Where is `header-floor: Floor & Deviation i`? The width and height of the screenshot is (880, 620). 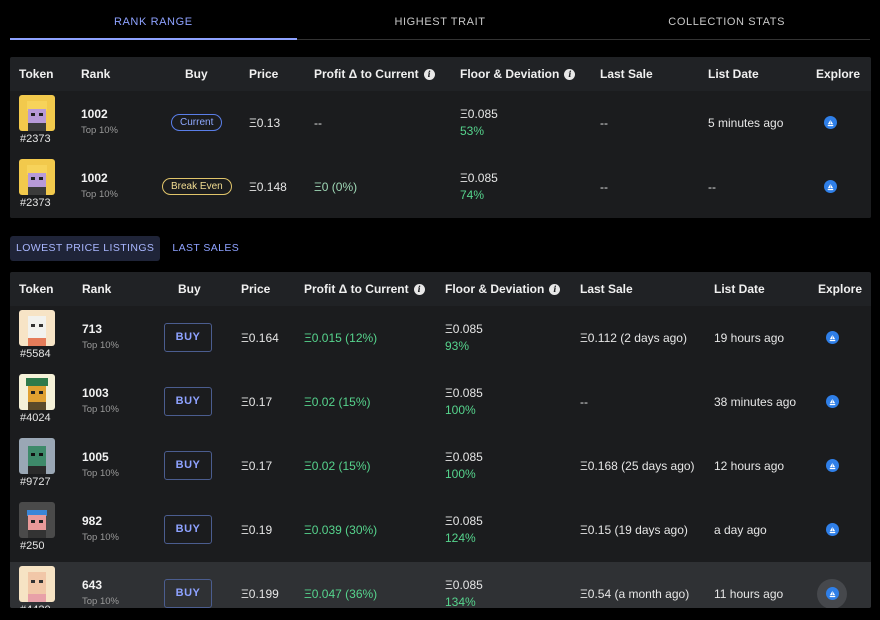 header-floor: Floor & Deviation i is located at coordinates (518, 74).